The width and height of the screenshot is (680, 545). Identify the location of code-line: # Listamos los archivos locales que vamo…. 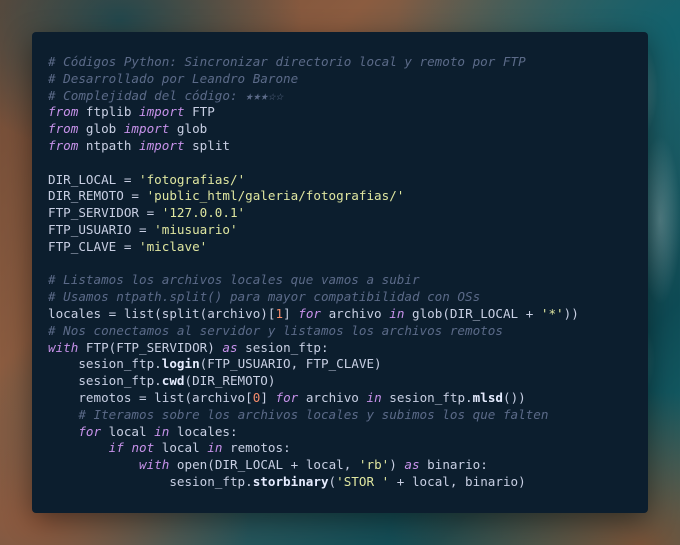
(234, 280).